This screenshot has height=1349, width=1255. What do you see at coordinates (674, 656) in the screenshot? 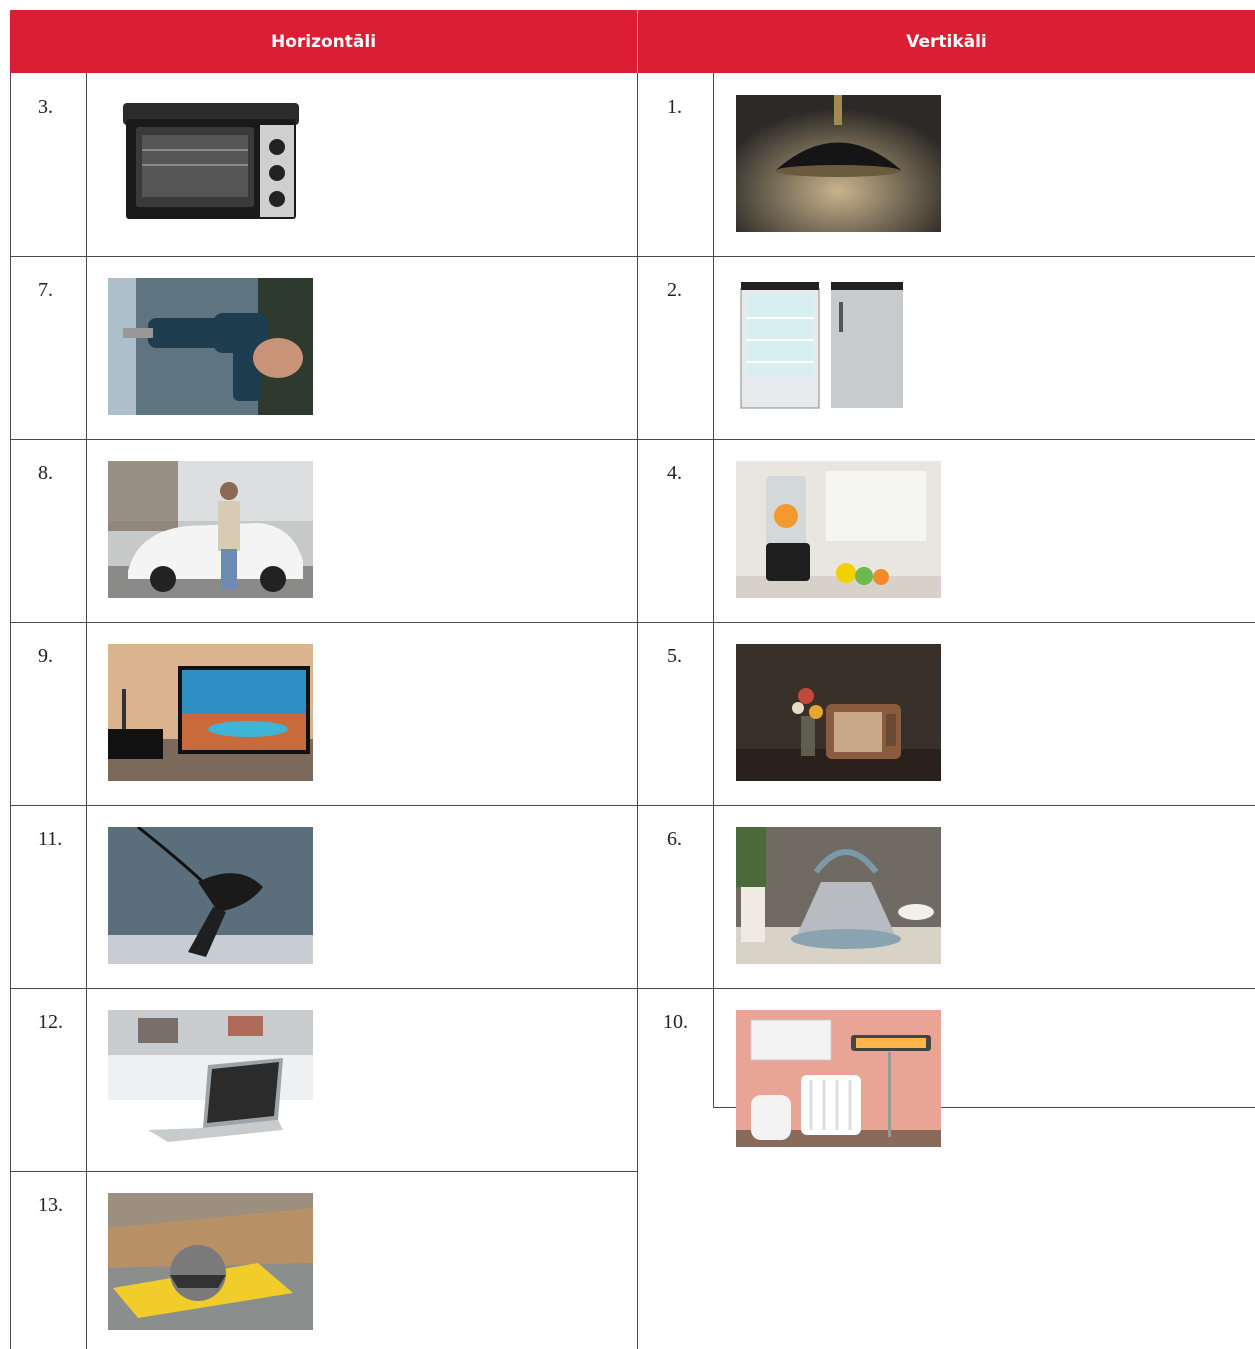
I see `clue-number: 5.` at bounding box center [674, 656].